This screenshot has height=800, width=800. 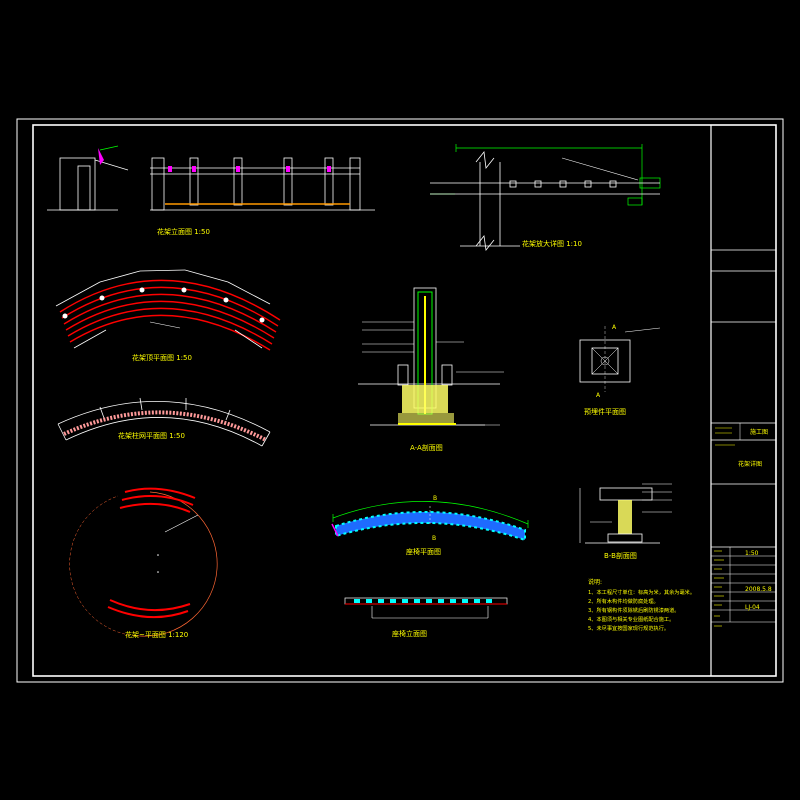 What do you see at coordinates (151, 435) in the screenshot?
I see `label-column-plan: 花架柱网平面图 1:50` at bounding box center [151, 435].